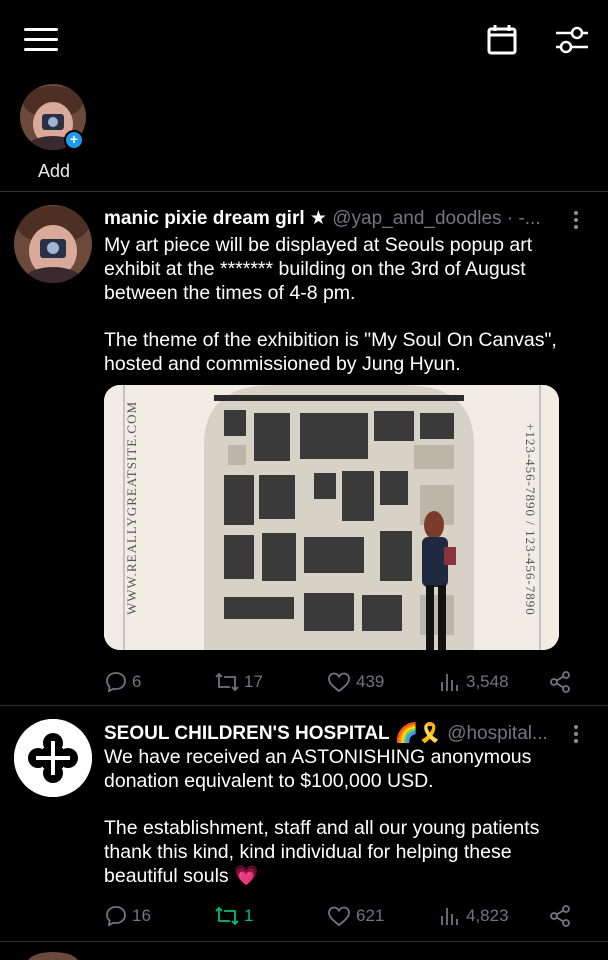 The width and height of the screenshot is (608, 960). Describe the element at coordinates (370, 915) in the screenshot. I see `like-count: 621` at that location.